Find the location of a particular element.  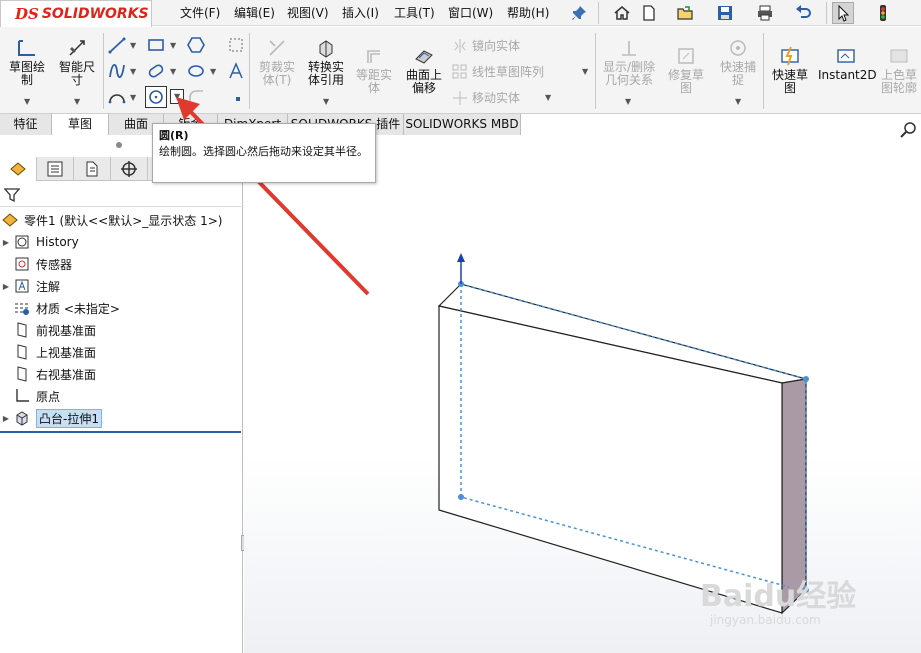

circle-tooltip: 圆(R) 绘制圆。选择圆心然后拖动来设定其半径。 is located at coordinates (264, 153).